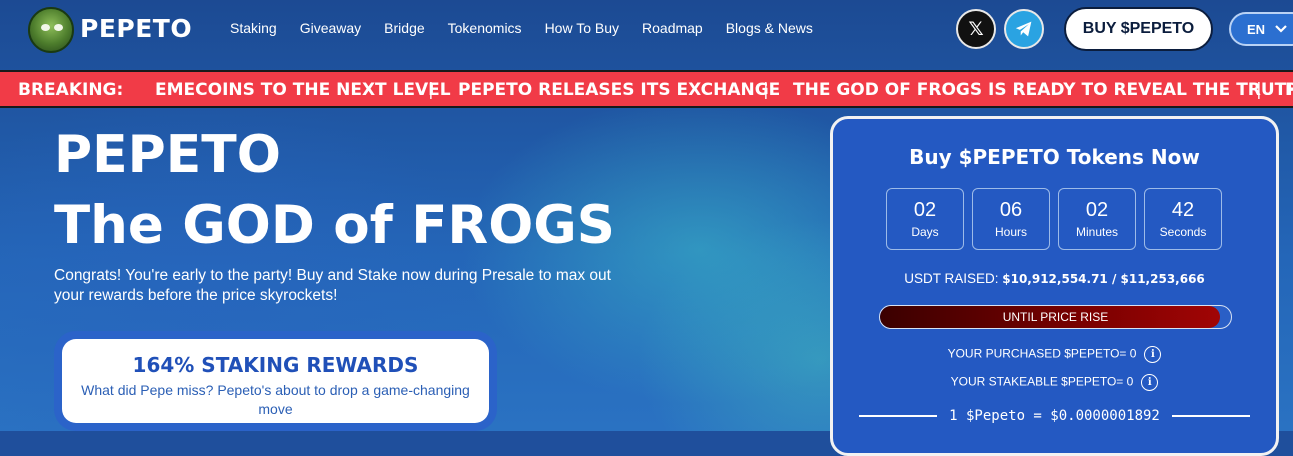  Describe the element at coordinates (1281, 29) in the screenshot. I see `chevron-down-icon` at that location.